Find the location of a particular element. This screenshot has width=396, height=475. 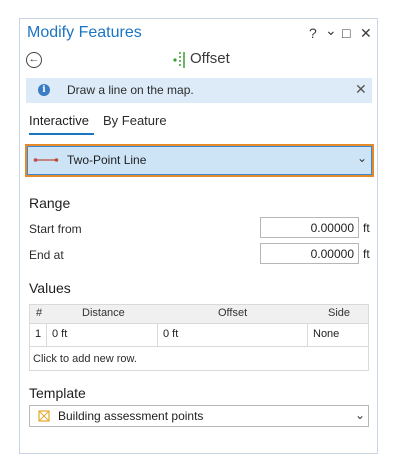

column-header-distance: Distance is located at coordinates (103, 313).